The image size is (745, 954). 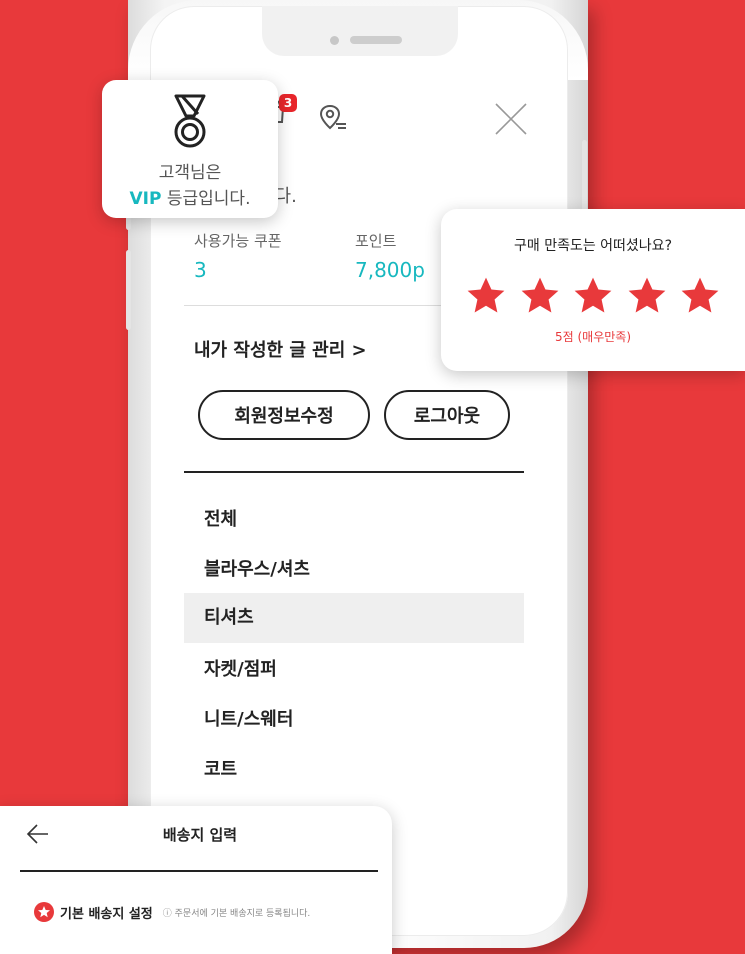 I want to click on close-icon, so click(x=511, y=119).